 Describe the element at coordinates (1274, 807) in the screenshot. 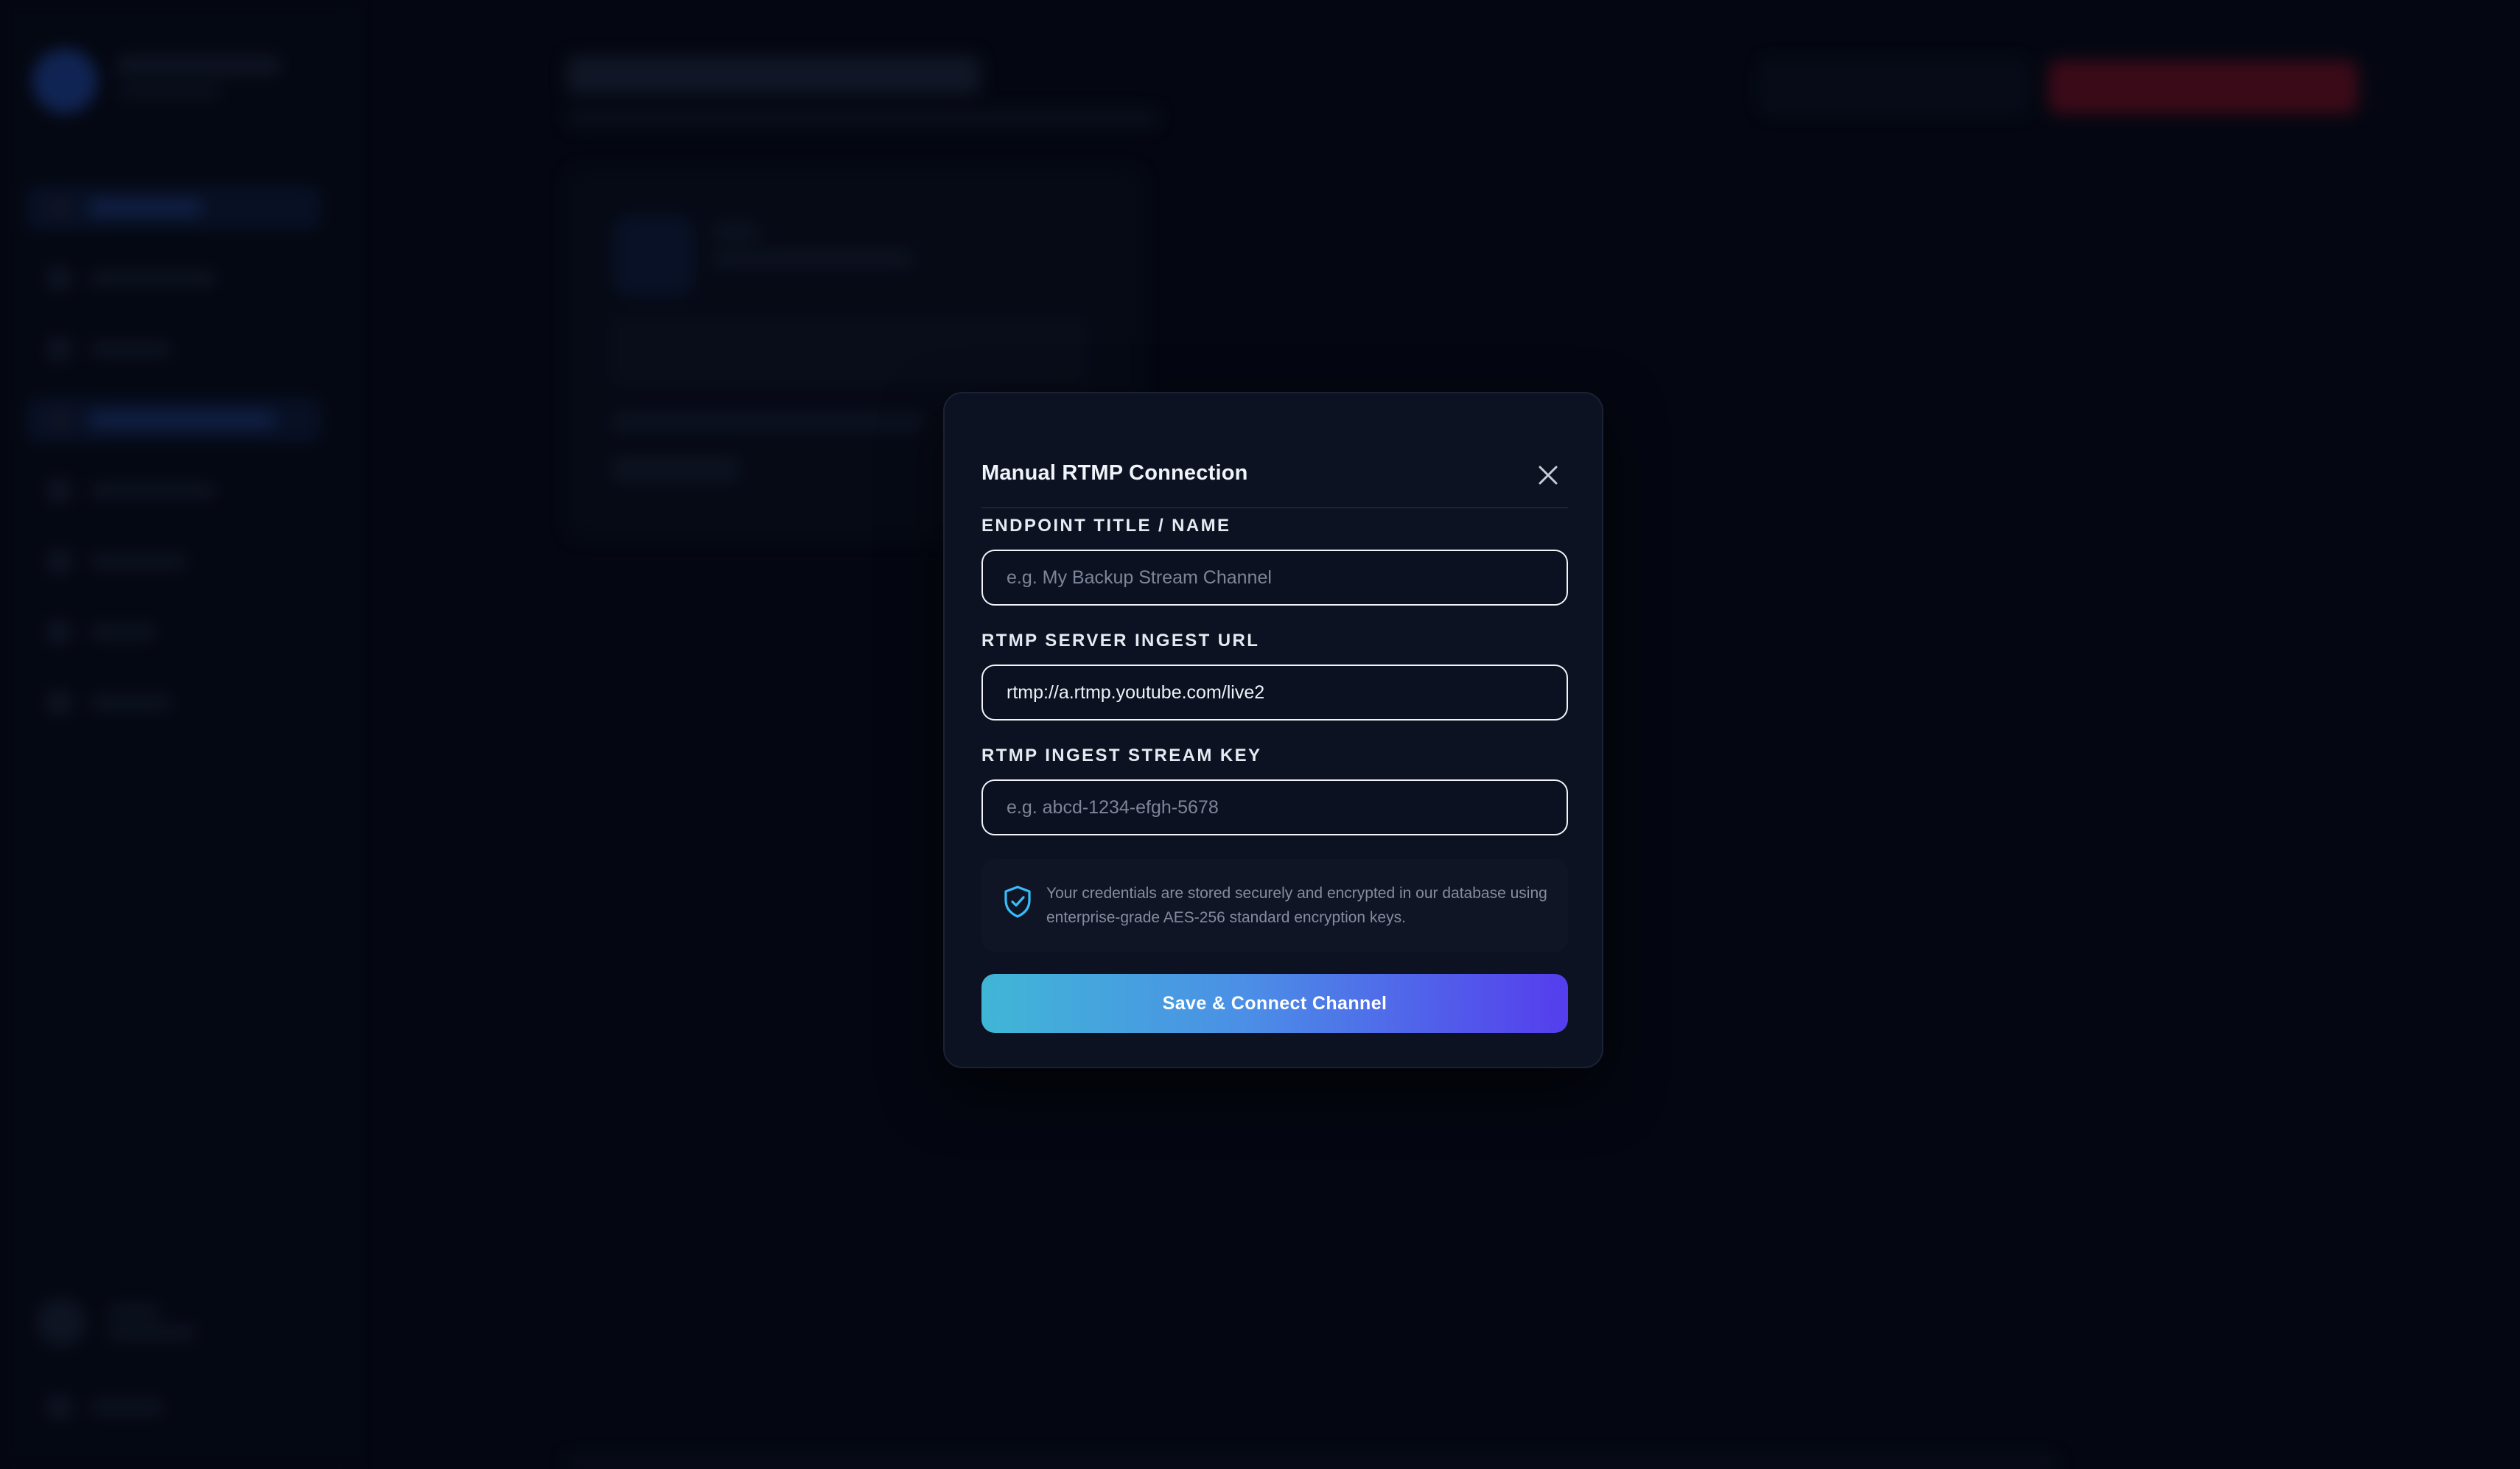

I see `stream-key-input` at that location.